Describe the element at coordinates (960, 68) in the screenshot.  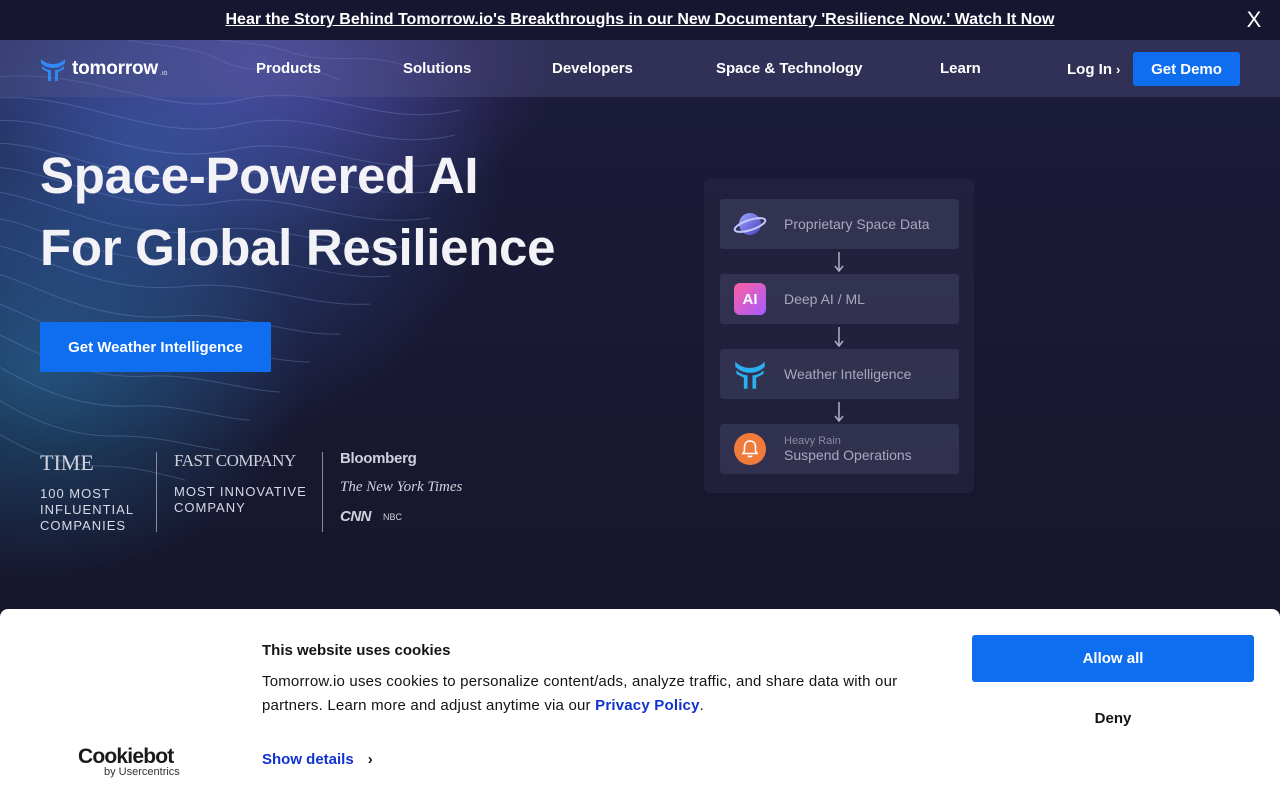
I see `nav-item-learn: Learn` at that location.